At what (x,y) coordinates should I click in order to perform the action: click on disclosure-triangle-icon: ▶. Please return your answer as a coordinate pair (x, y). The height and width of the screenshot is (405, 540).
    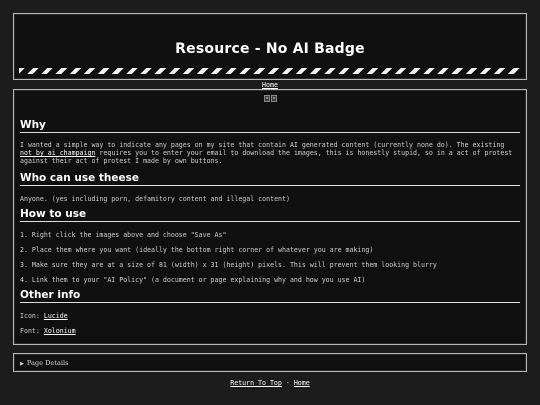
    Looking at the image, I should click on (22, 363).